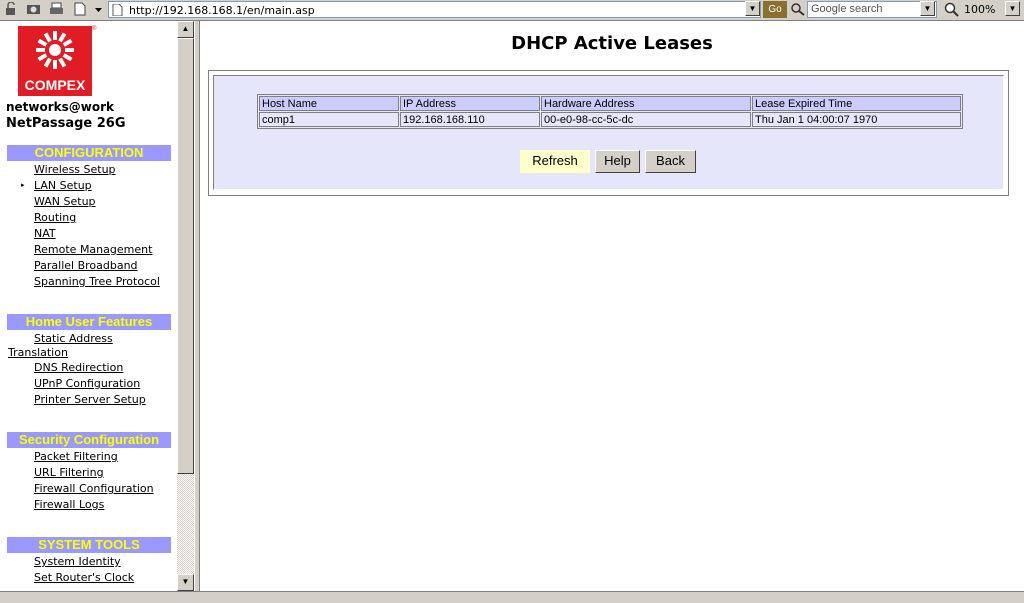 This screenshot has height=603, width=1024. Describe the element at coordinates (612, 43) in the screenshot. I see `page-title: DHCP Active Leases` at that location.